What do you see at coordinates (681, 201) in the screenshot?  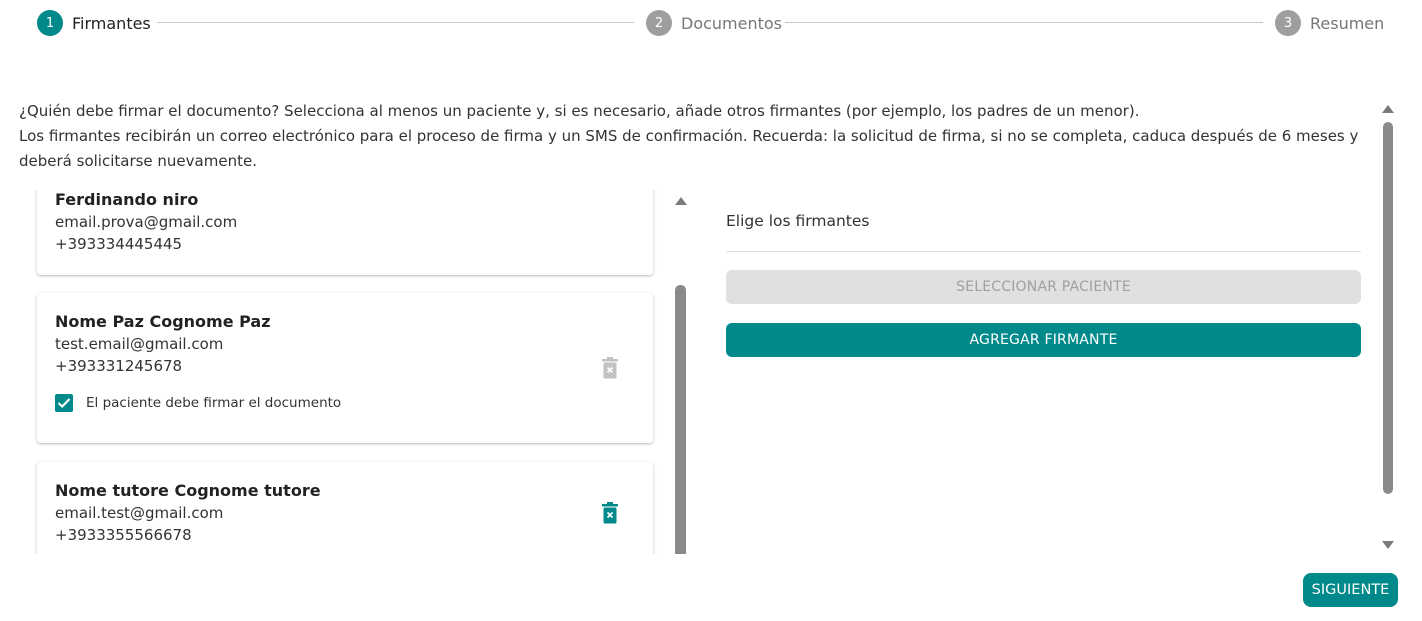 I see `list-scroll-up-arrow` at bounding box center [681, 201].